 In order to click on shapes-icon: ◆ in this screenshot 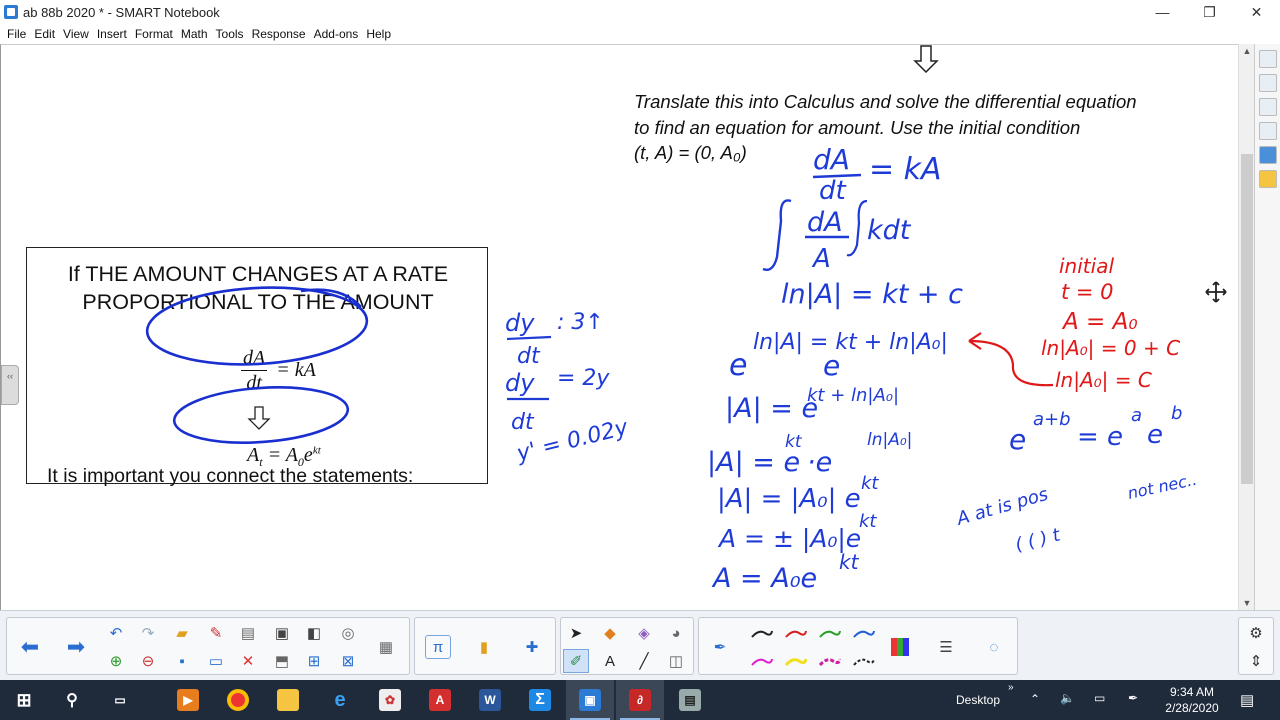, I will do `click(610, 633)`.